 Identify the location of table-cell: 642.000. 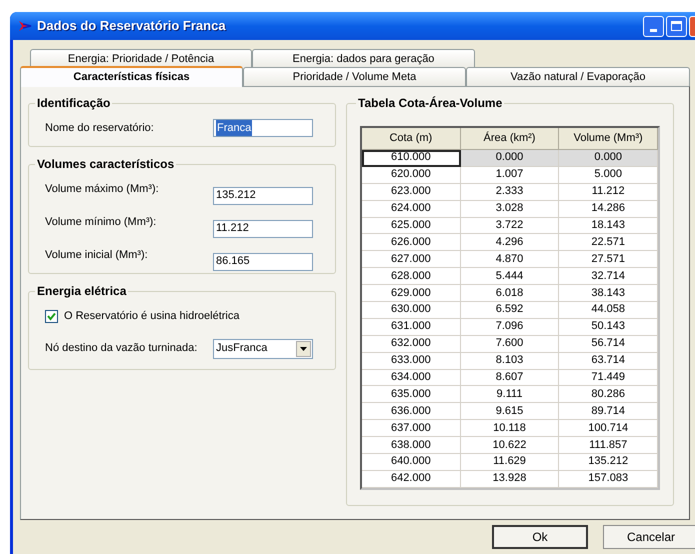
(411, 479).